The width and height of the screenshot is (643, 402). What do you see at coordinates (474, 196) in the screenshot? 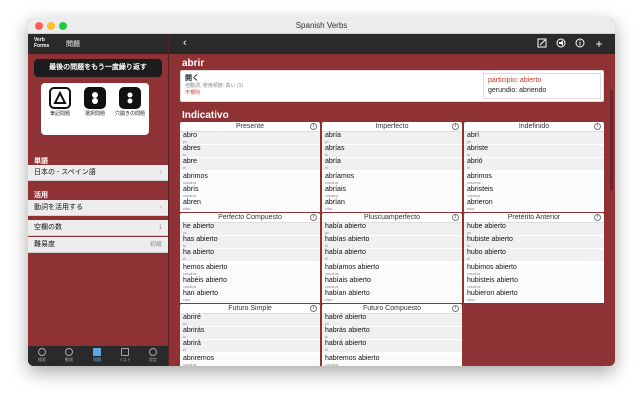
I see `pronoun-label: vosotros` at bounding box center [474, 196].